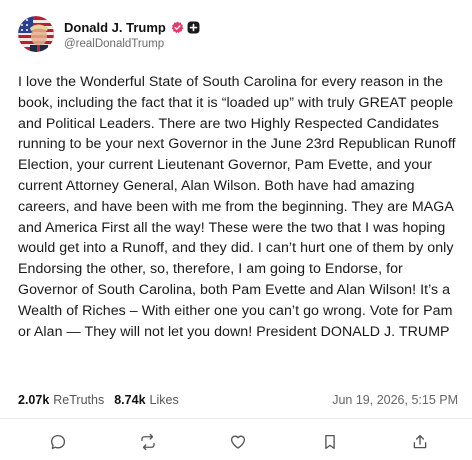 Image resolution: width=472 pixels, height=460 pixels. I want to click on reply-button, so click(58, 442).